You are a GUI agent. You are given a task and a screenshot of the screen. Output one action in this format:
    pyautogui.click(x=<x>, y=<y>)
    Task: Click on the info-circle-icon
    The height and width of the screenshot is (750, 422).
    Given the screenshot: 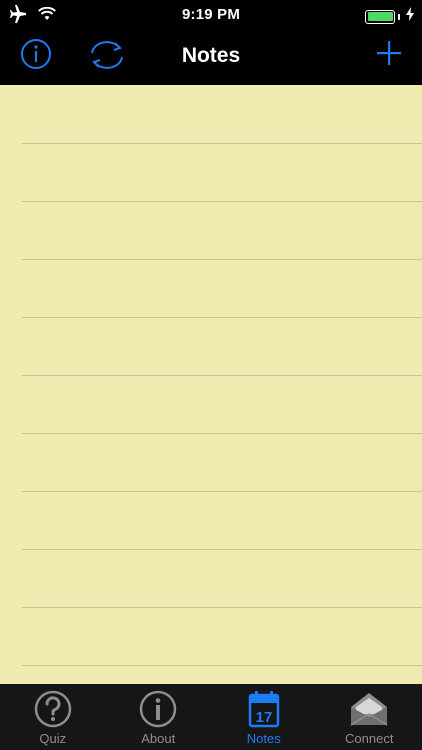 What is the action you would take?
    pyautogui.click(x=158, y=709)
    